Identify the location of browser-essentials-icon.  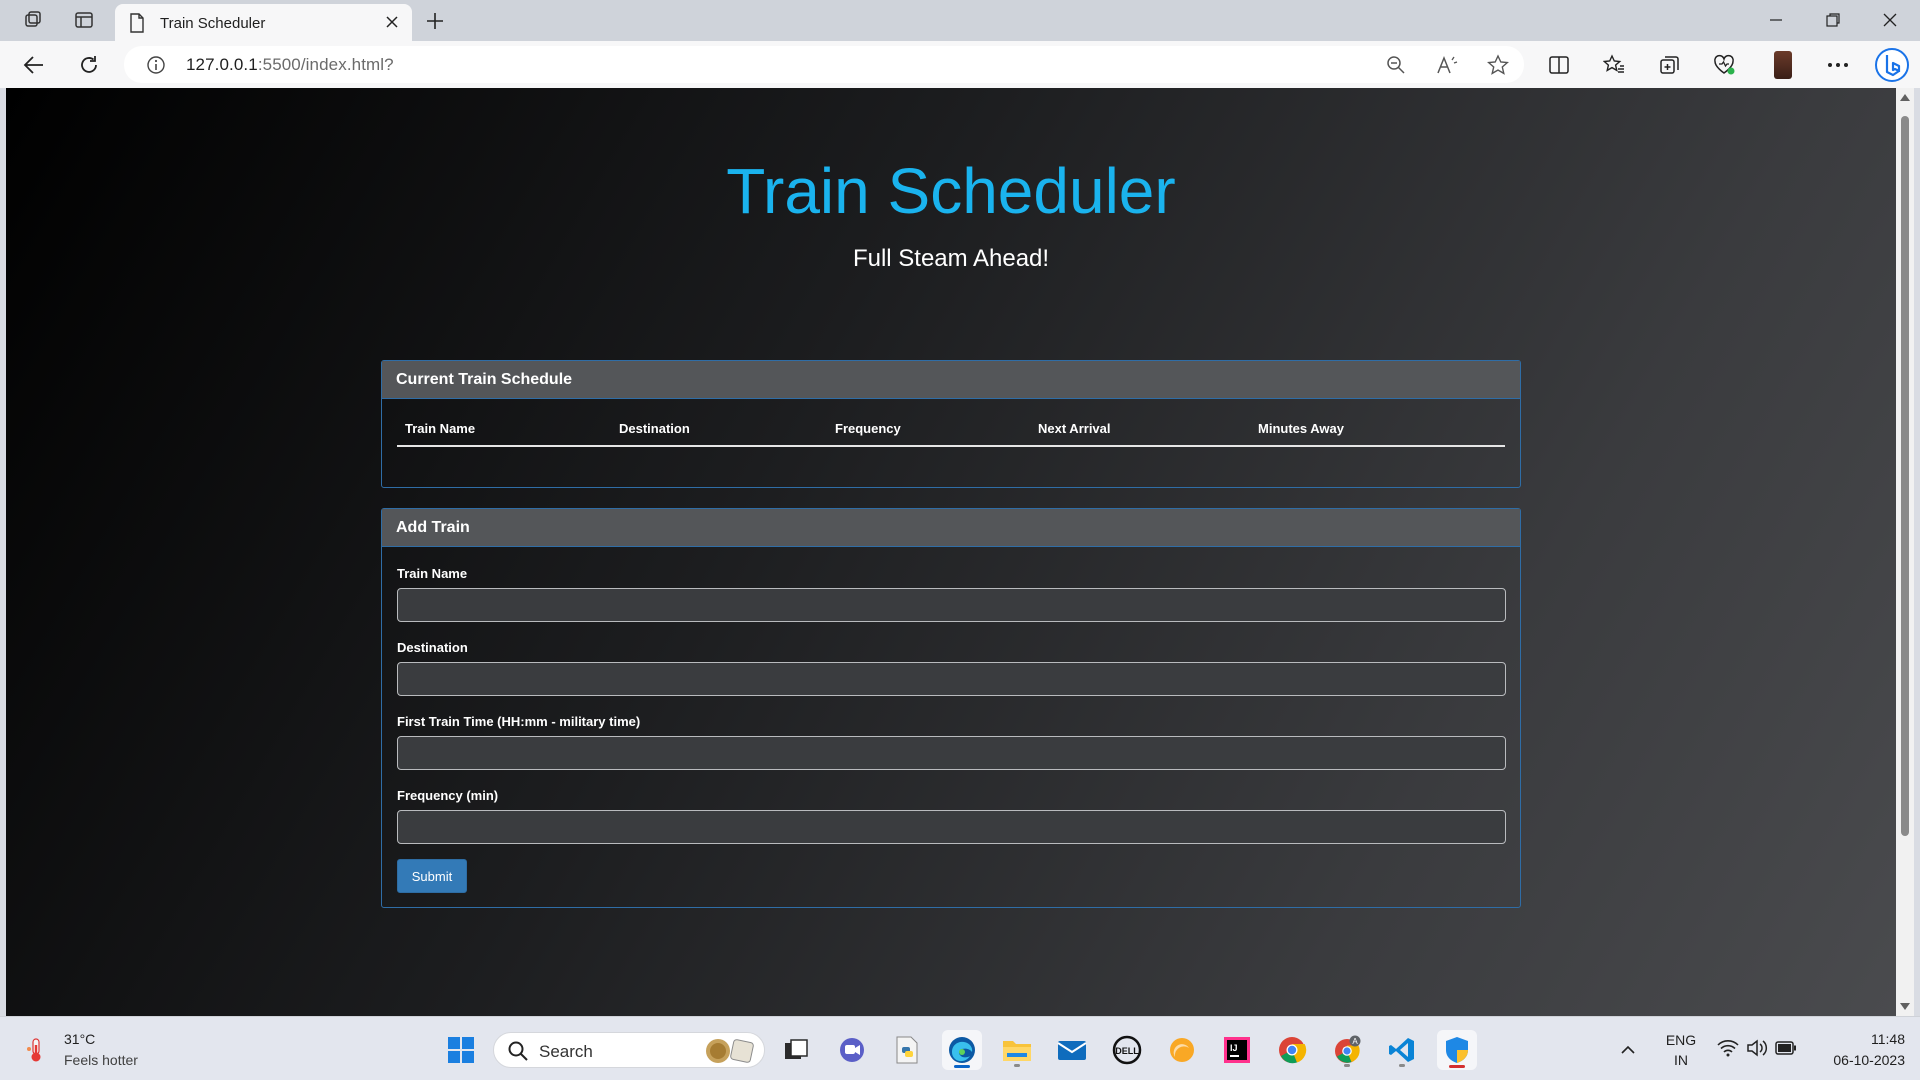
(1724, 65).